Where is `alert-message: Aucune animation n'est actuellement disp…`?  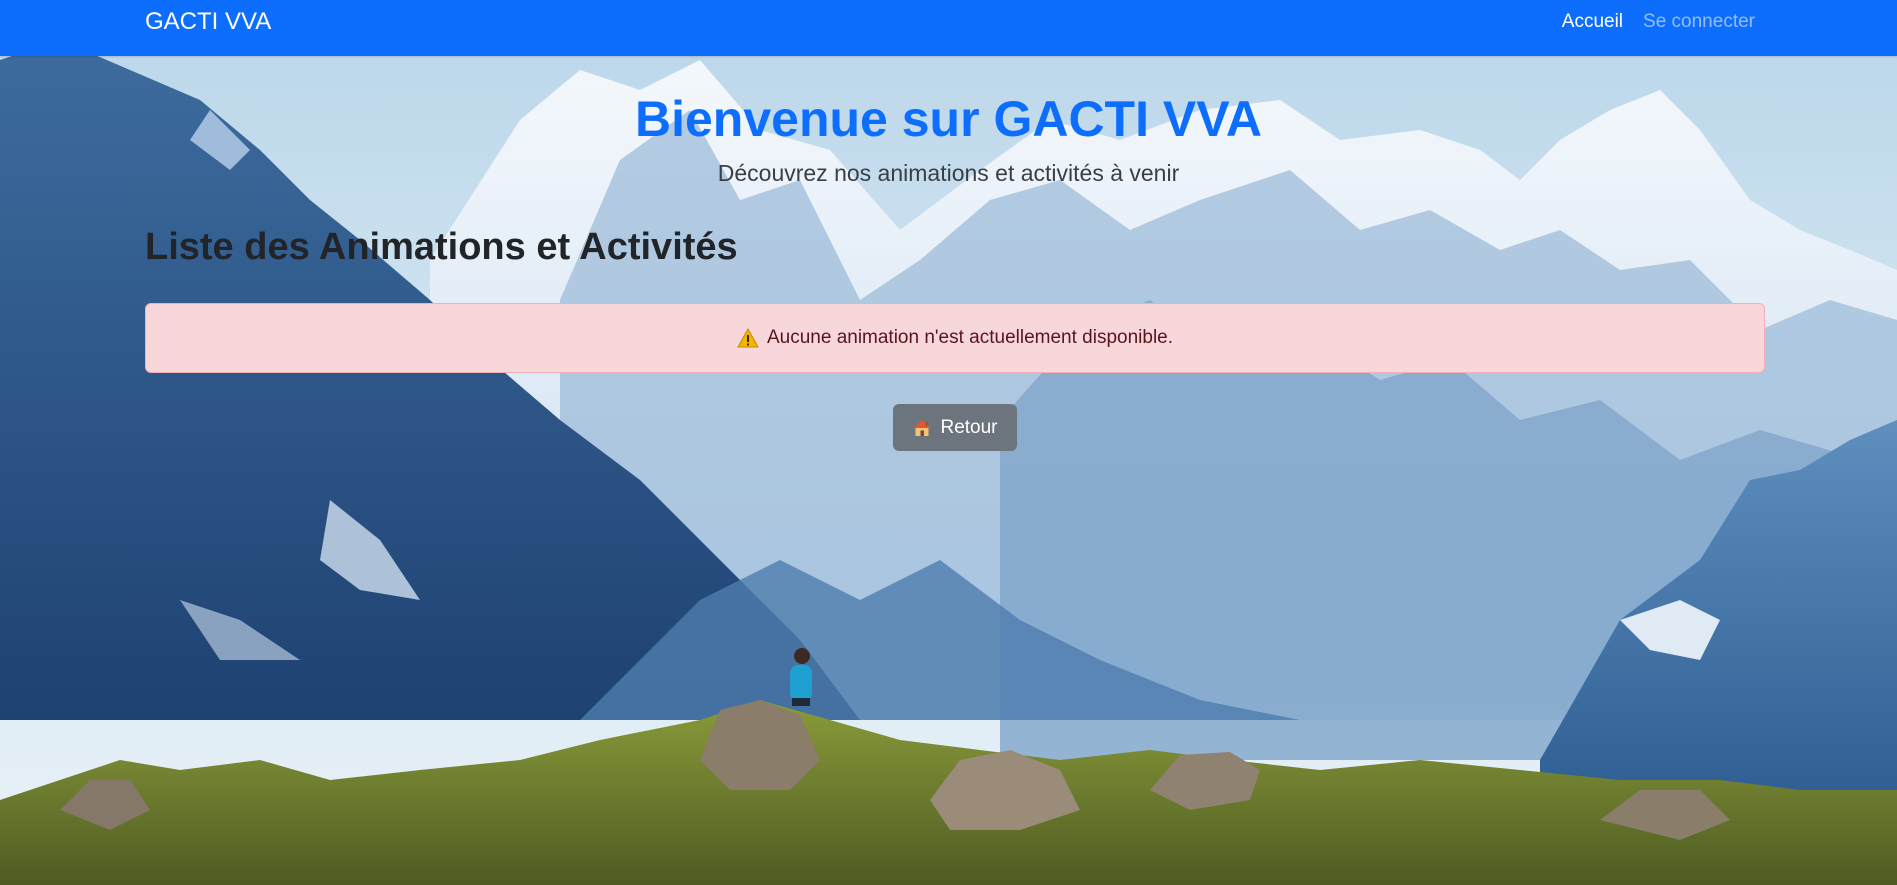 alert-message: Aucune animation n'est actuellement disp… is located at coordinates (970, 337).